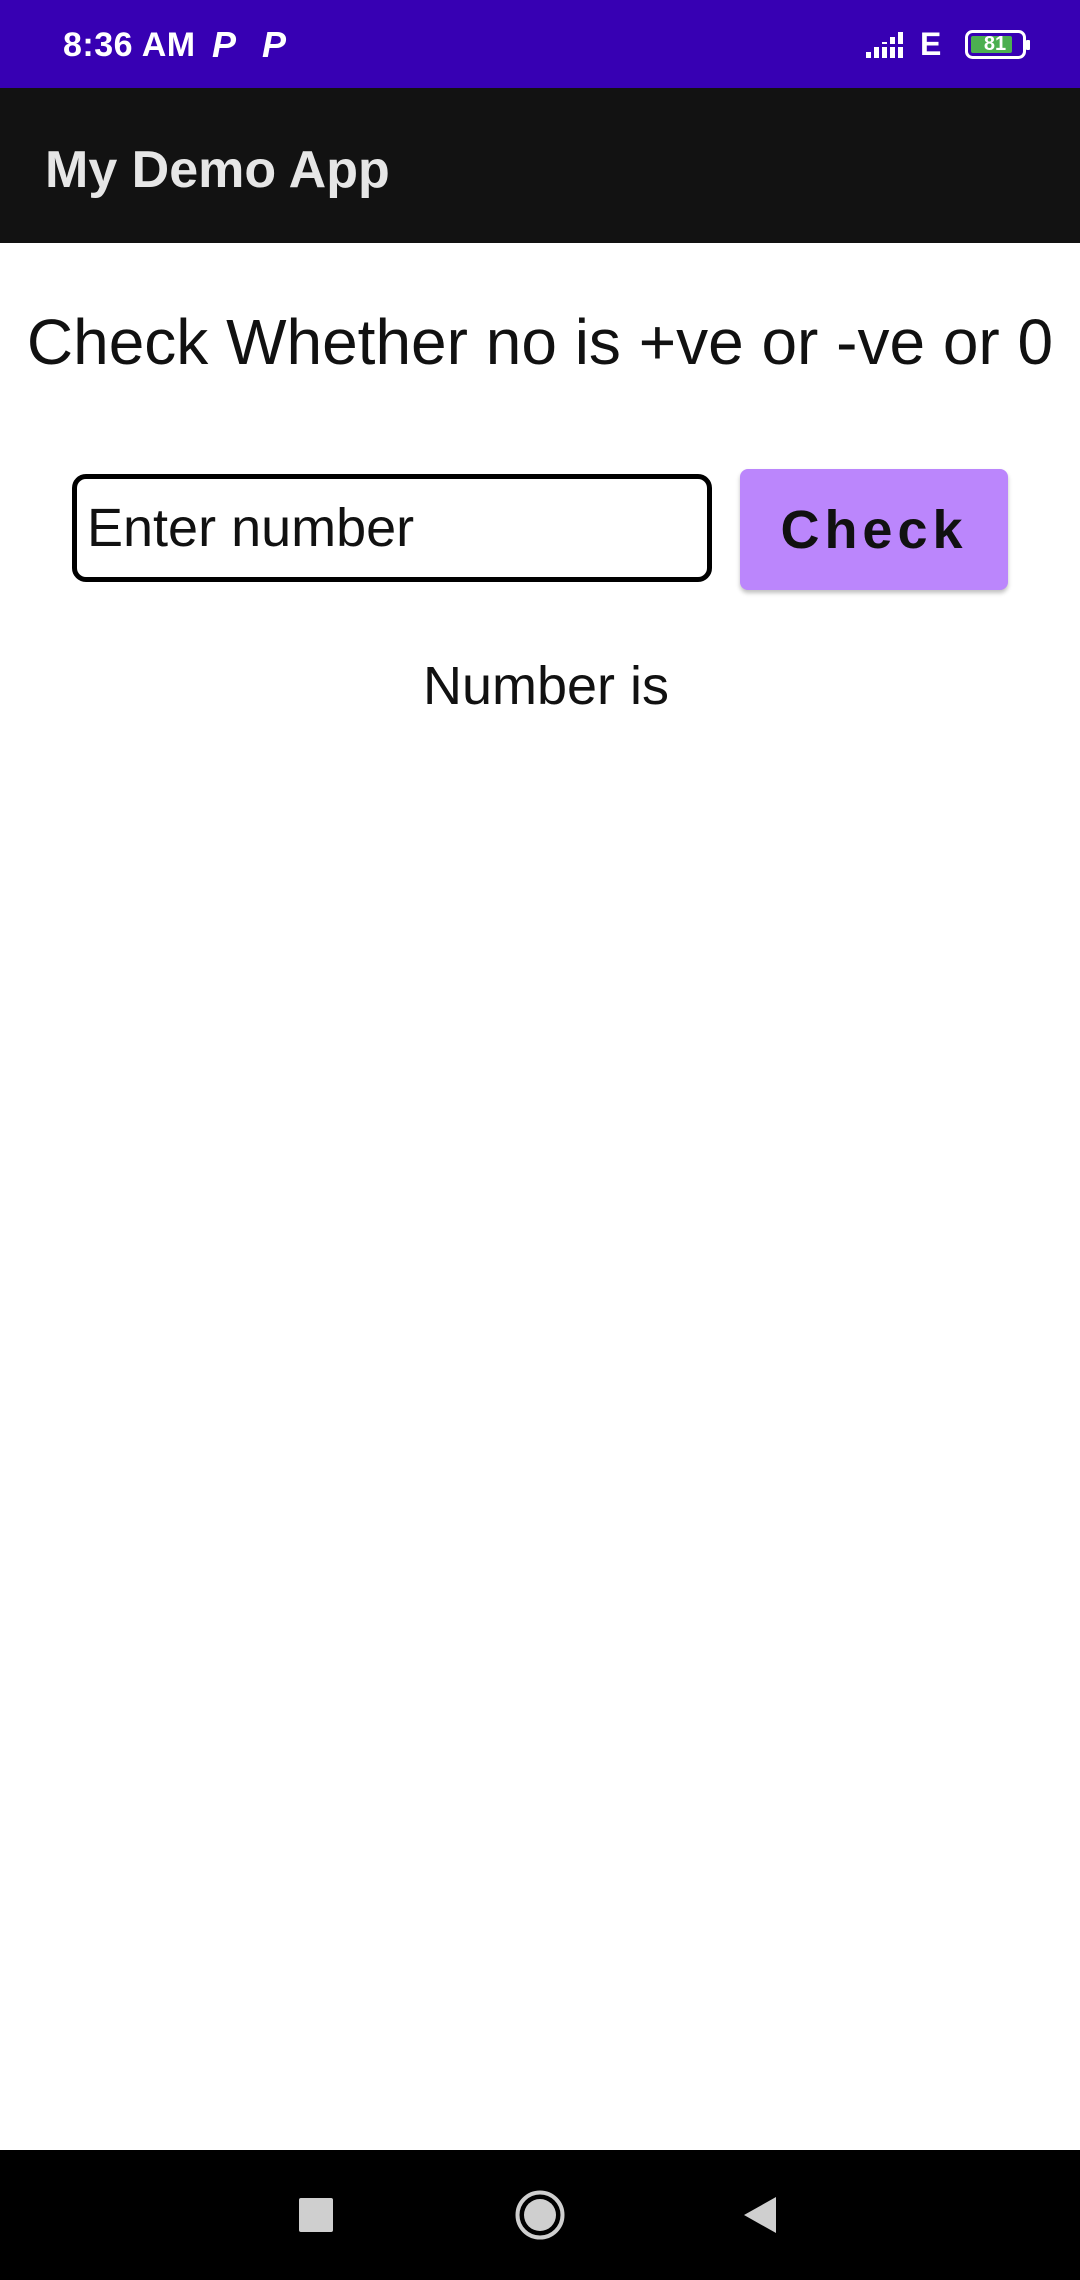 This screenshot has height=2280, width=1080. What do you see at coordinates (392, 528) in the screenshot?
I see `number-input` at bounding box center [392, 528].